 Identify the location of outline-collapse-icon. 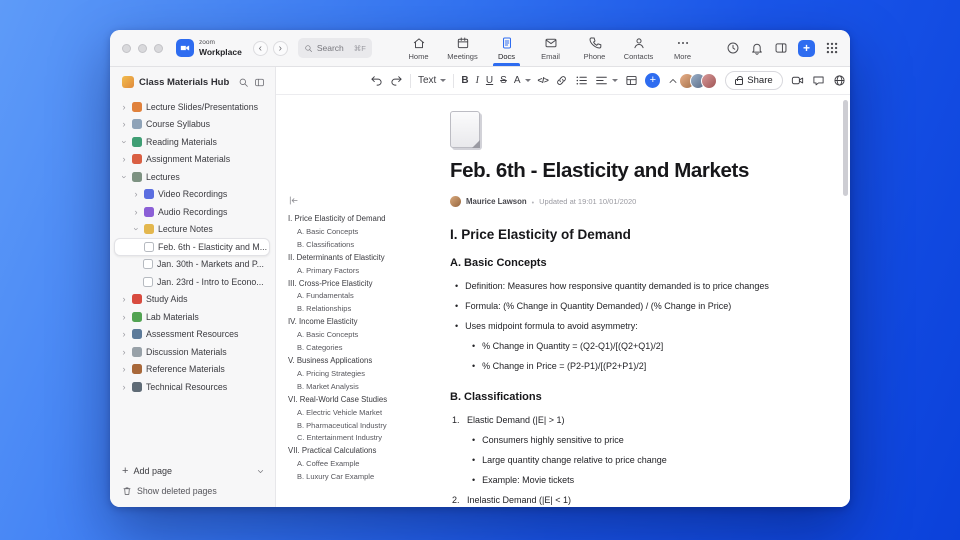
(349, 200).